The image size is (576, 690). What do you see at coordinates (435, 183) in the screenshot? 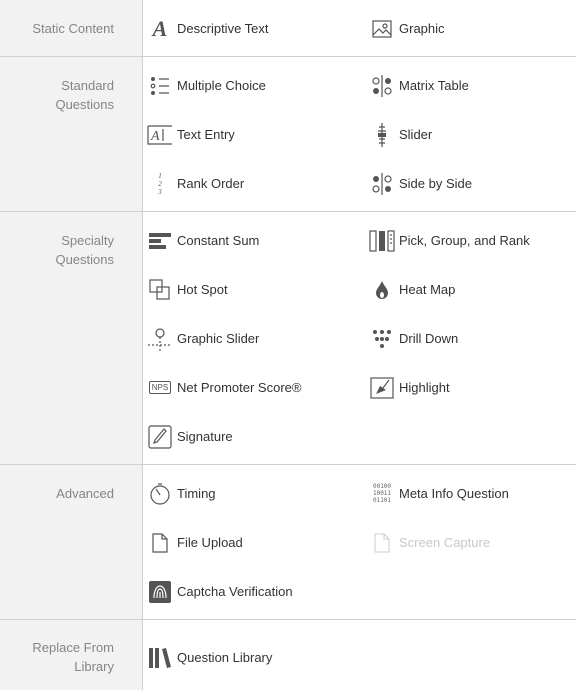
I see `question-type-label: Side by Side` at bounding box center [435, 183].